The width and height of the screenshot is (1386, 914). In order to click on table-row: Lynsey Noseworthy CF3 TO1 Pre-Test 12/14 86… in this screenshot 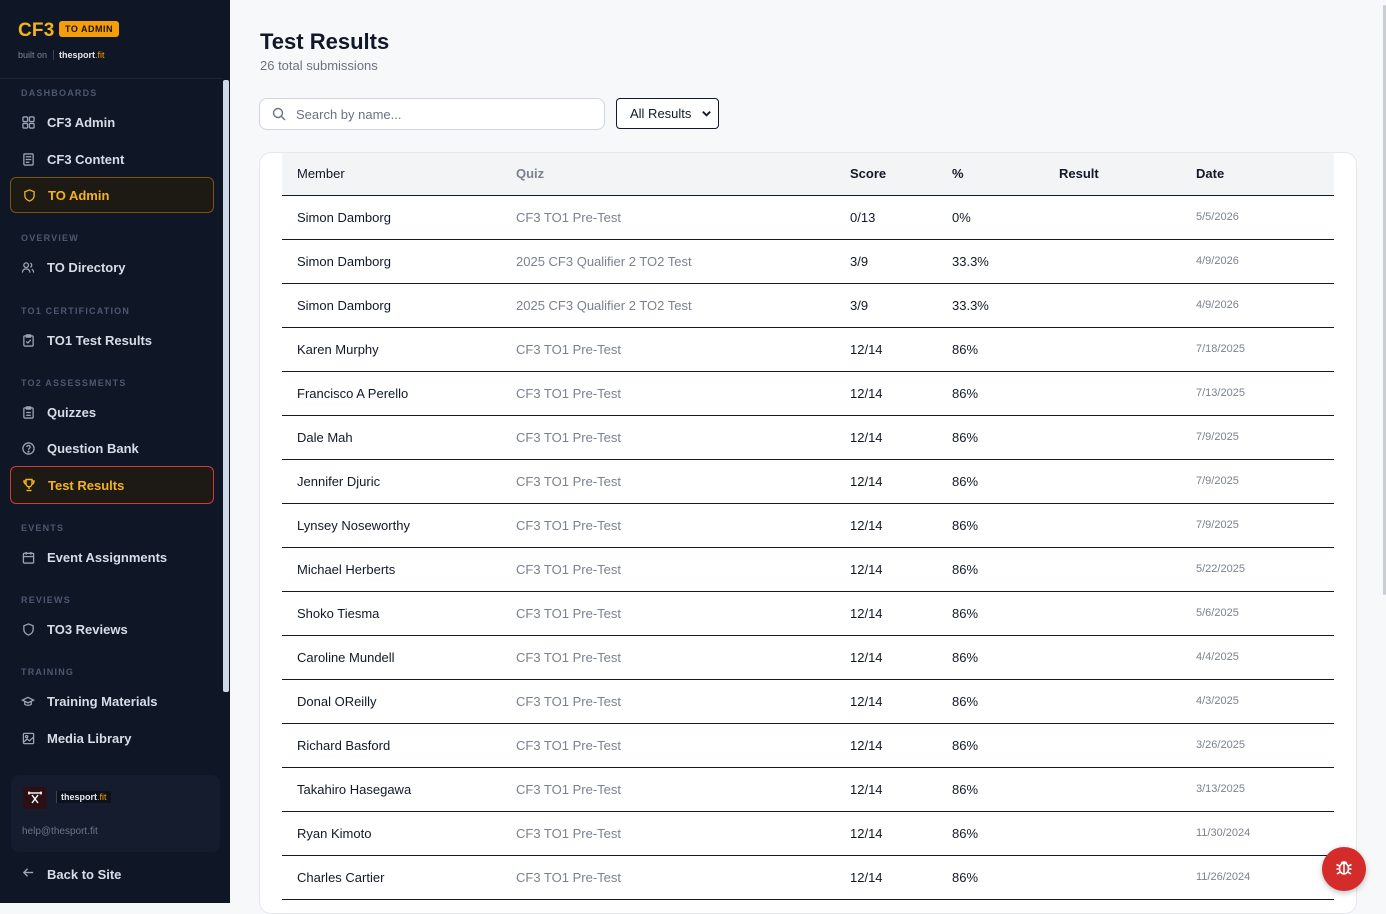, I will do `click(808, 525)`.